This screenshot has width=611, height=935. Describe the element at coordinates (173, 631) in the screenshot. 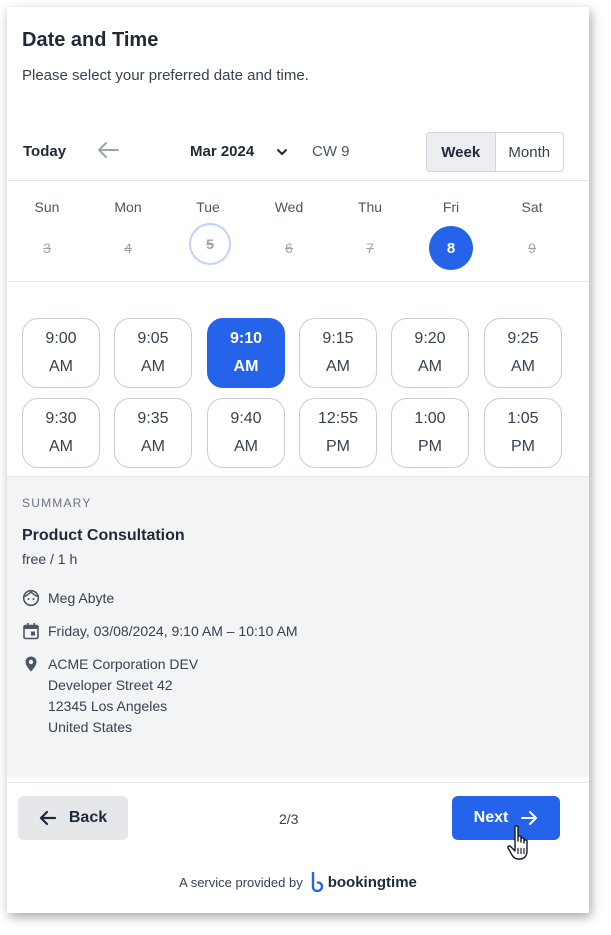

I see `appointment-datetime: Friday, 03/08/2024, 9:10 AM – 10:10 AM` at that location.